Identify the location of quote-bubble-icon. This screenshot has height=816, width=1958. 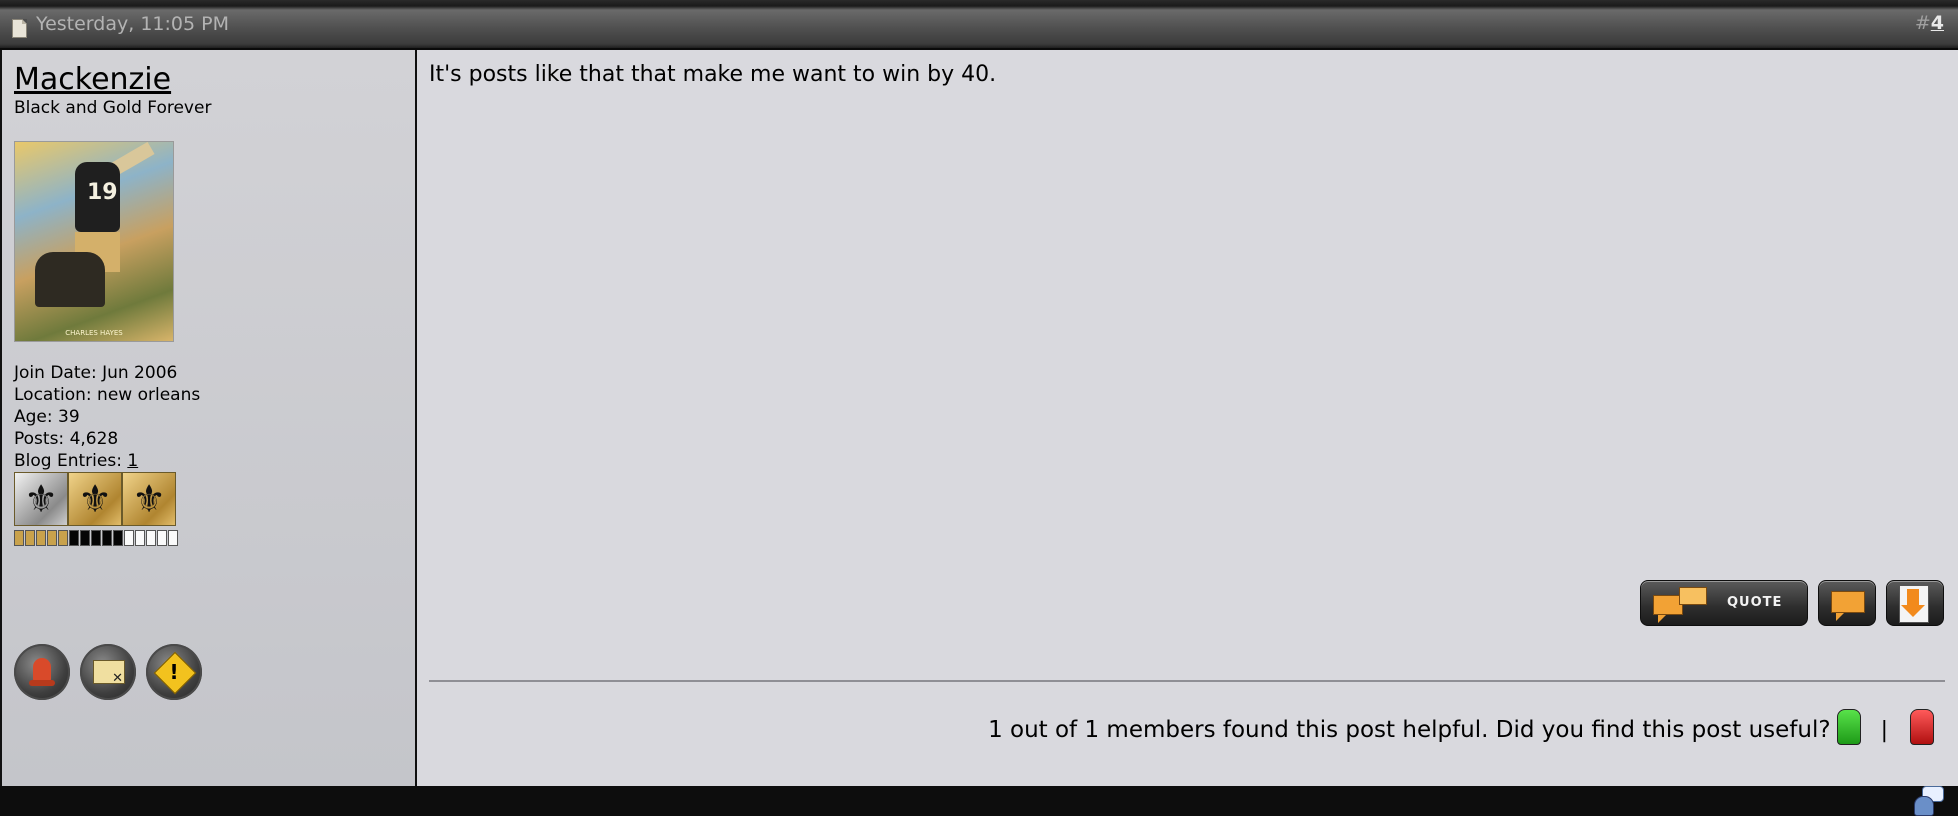
(1693, 596).